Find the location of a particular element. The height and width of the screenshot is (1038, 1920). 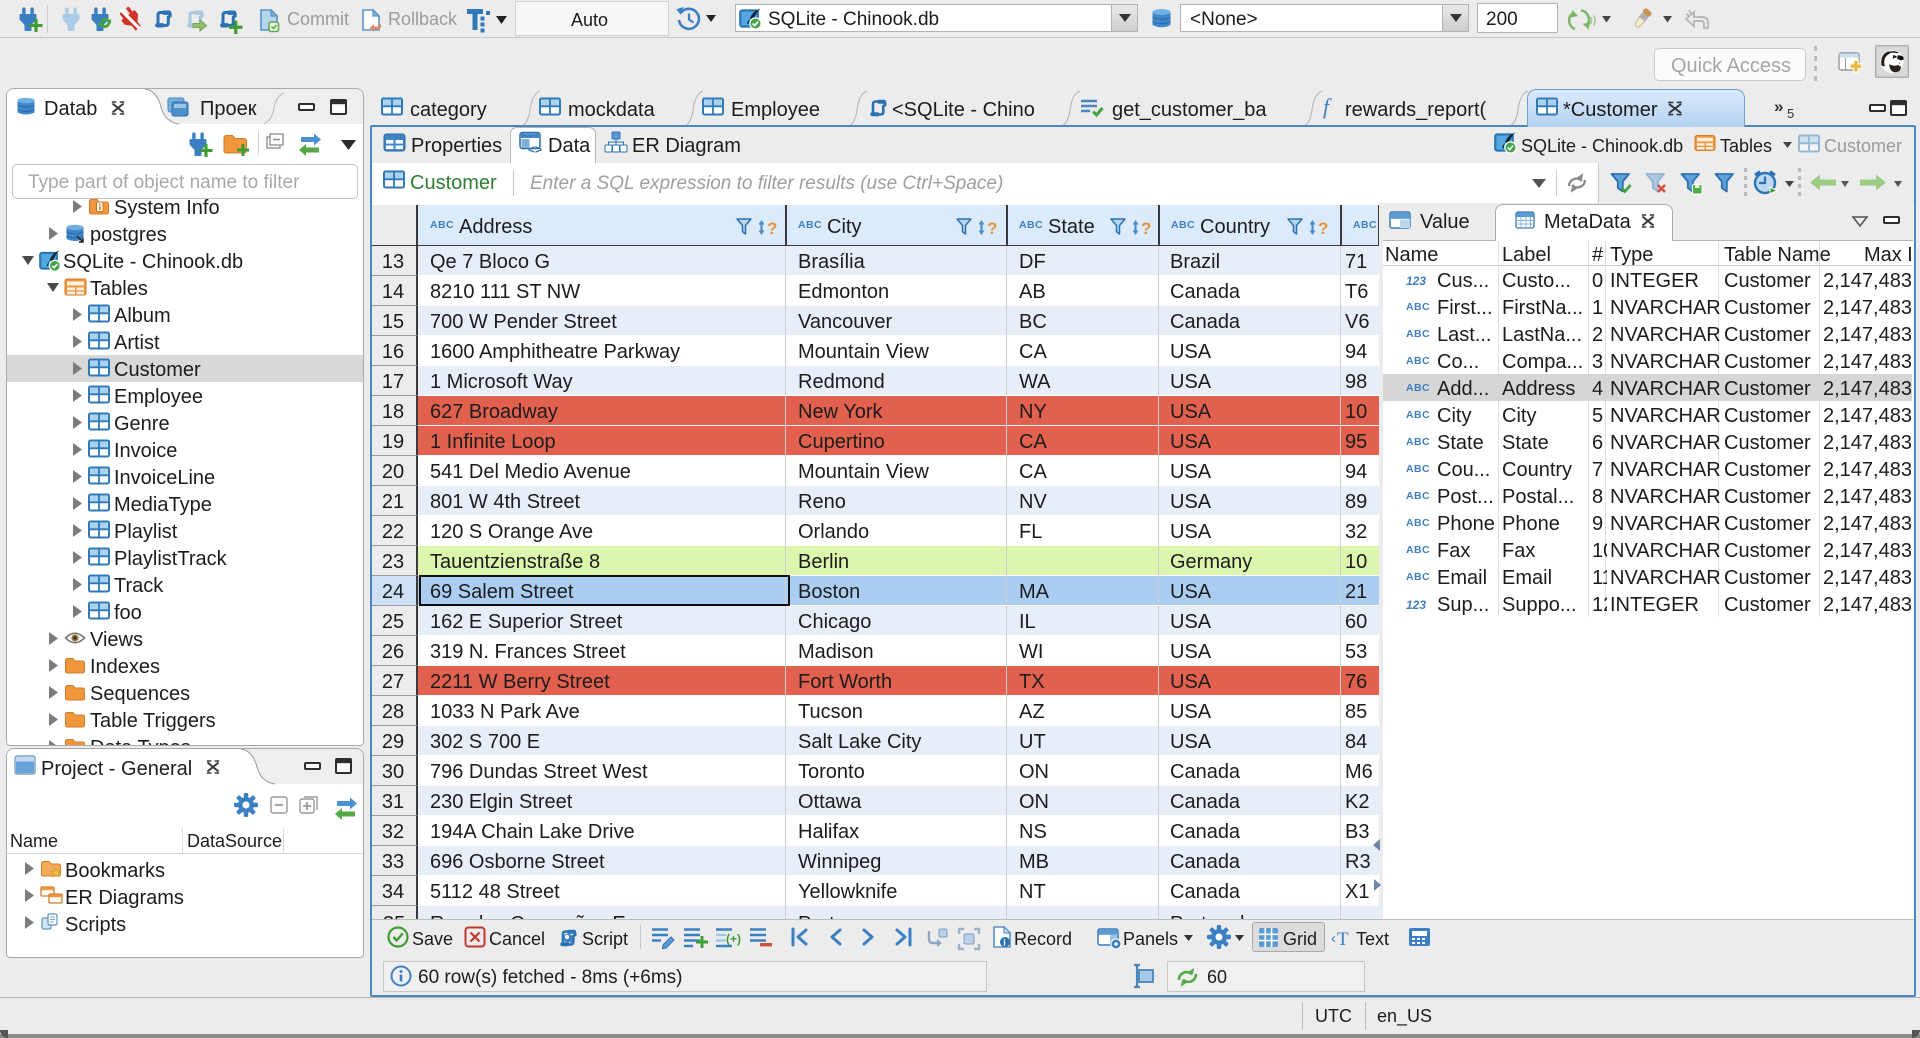

svg-text: T is located at coordinates (1343, 939).